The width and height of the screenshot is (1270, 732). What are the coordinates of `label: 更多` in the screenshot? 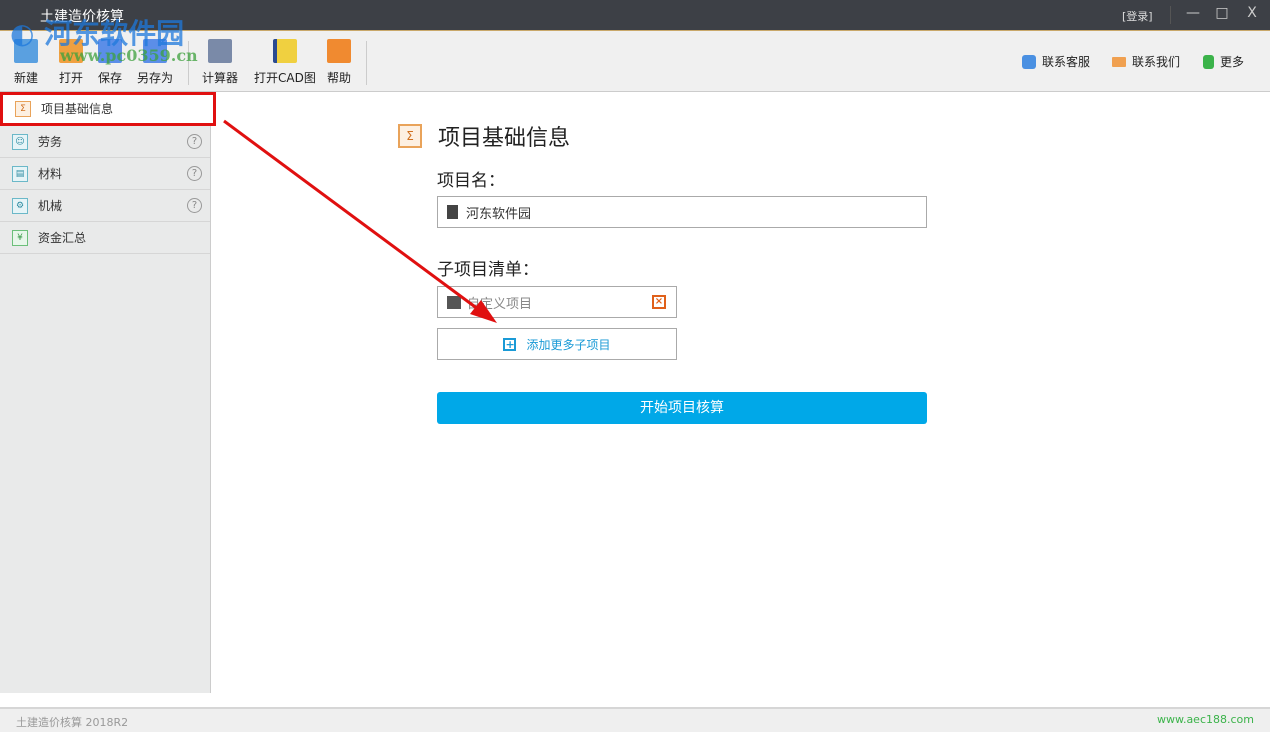 It's located at (1232, 62).